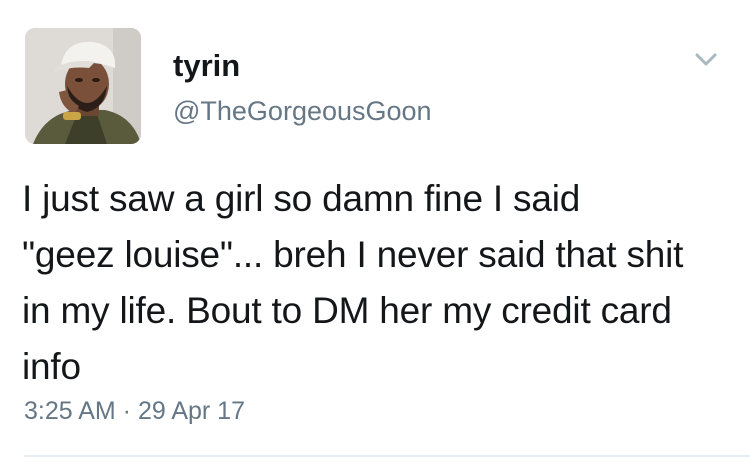 Image resolution: width=750 pixels, height=462 pixels. Describe the element at coordinates (206, 66) in the screenshot. I see `display-name: tyrin` at that location.